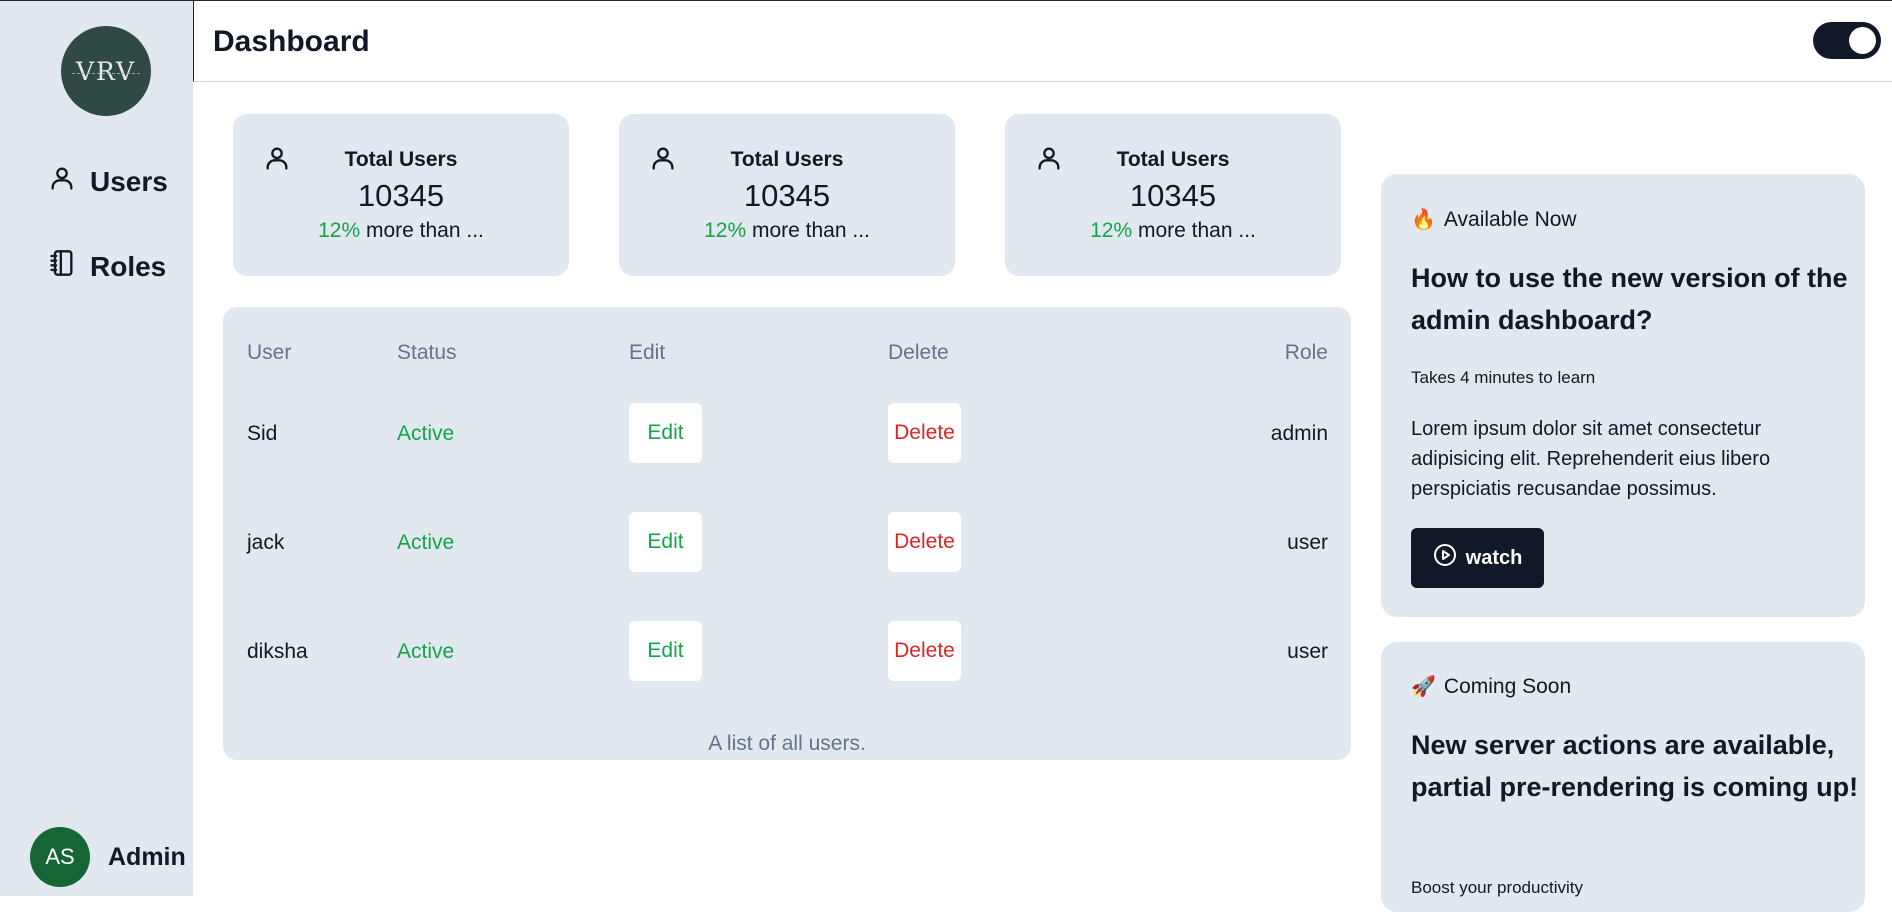 This screenshot has height=912, width=1892. What do you see at coordinates (787, 743) in the screenshot?
I see `table-caption: A list of all users.` at bounding box center [787, 743].